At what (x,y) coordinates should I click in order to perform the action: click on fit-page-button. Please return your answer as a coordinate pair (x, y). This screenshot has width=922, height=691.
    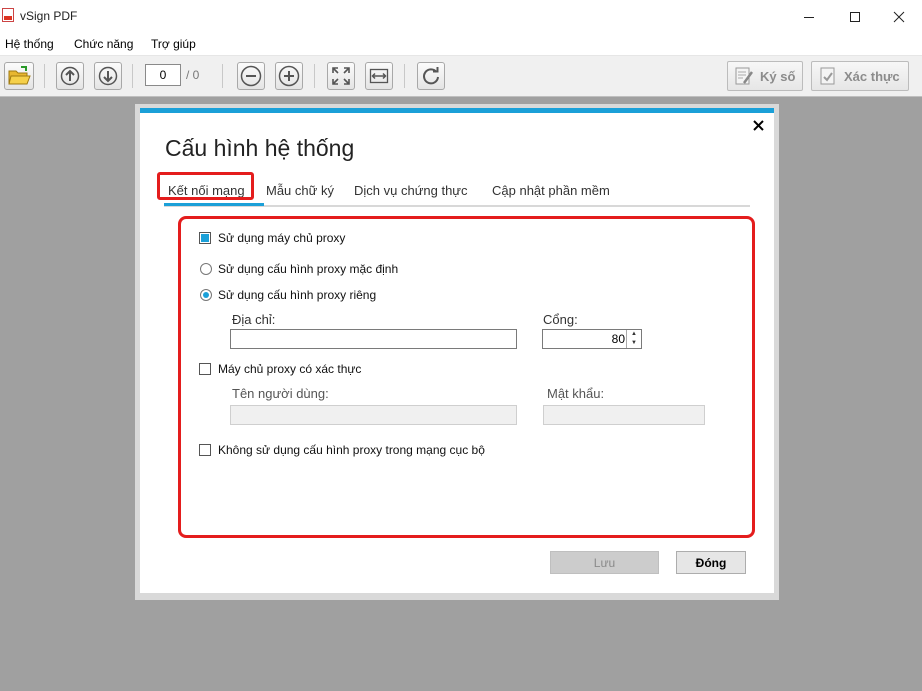
    Looking at the image, I should click on (341, 76).